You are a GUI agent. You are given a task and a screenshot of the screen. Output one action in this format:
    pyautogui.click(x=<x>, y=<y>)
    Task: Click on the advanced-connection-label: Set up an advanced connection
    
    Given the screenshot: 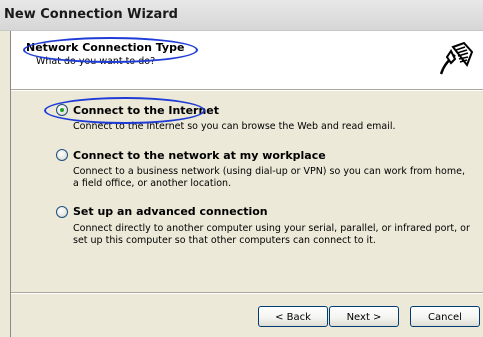 What is the action you would take?
    pyautogui.click(x=170, y=211)
    